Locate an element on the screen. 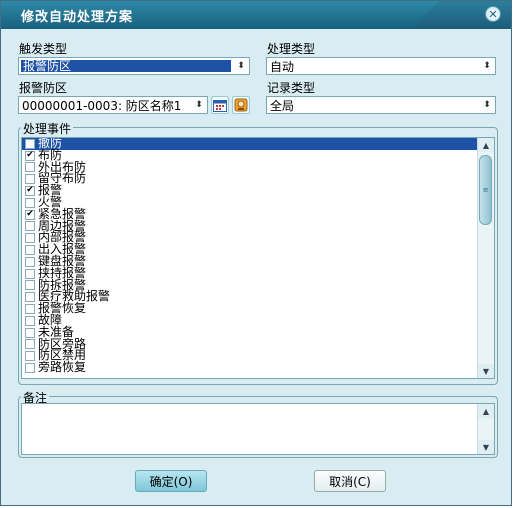 The width and height of the screenshot is (514, 508). handle-type-select: 自动 ⬍ is located at coordinates (381, 66).